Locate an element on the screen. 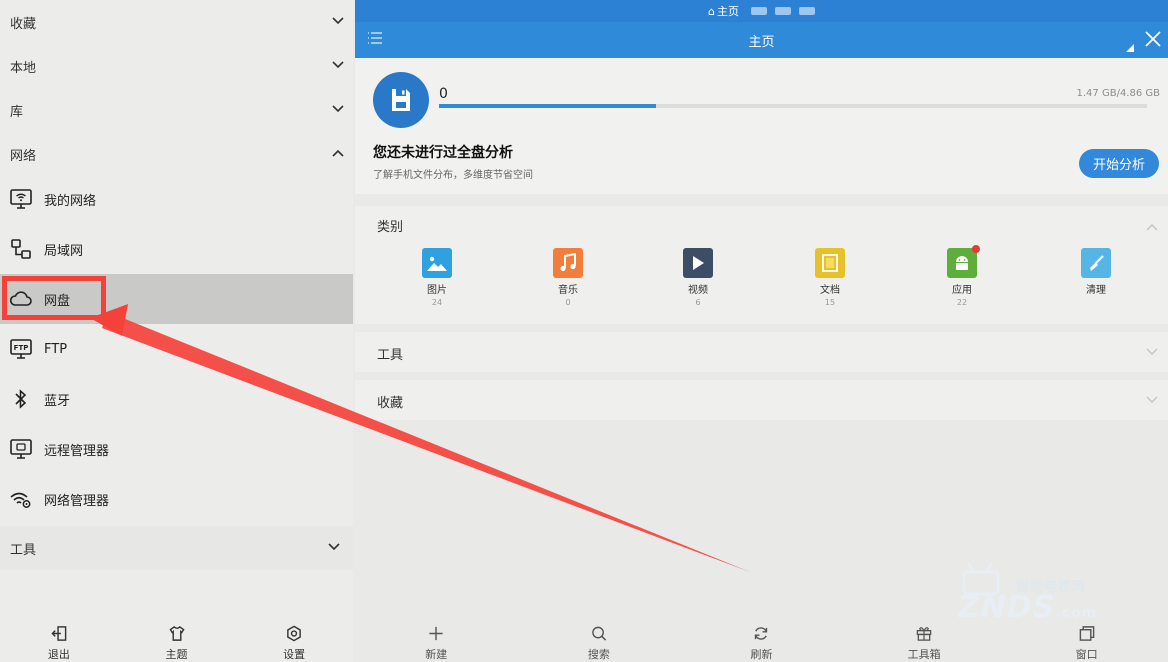  page-title: 主页 is located at coordinates (761, 42).